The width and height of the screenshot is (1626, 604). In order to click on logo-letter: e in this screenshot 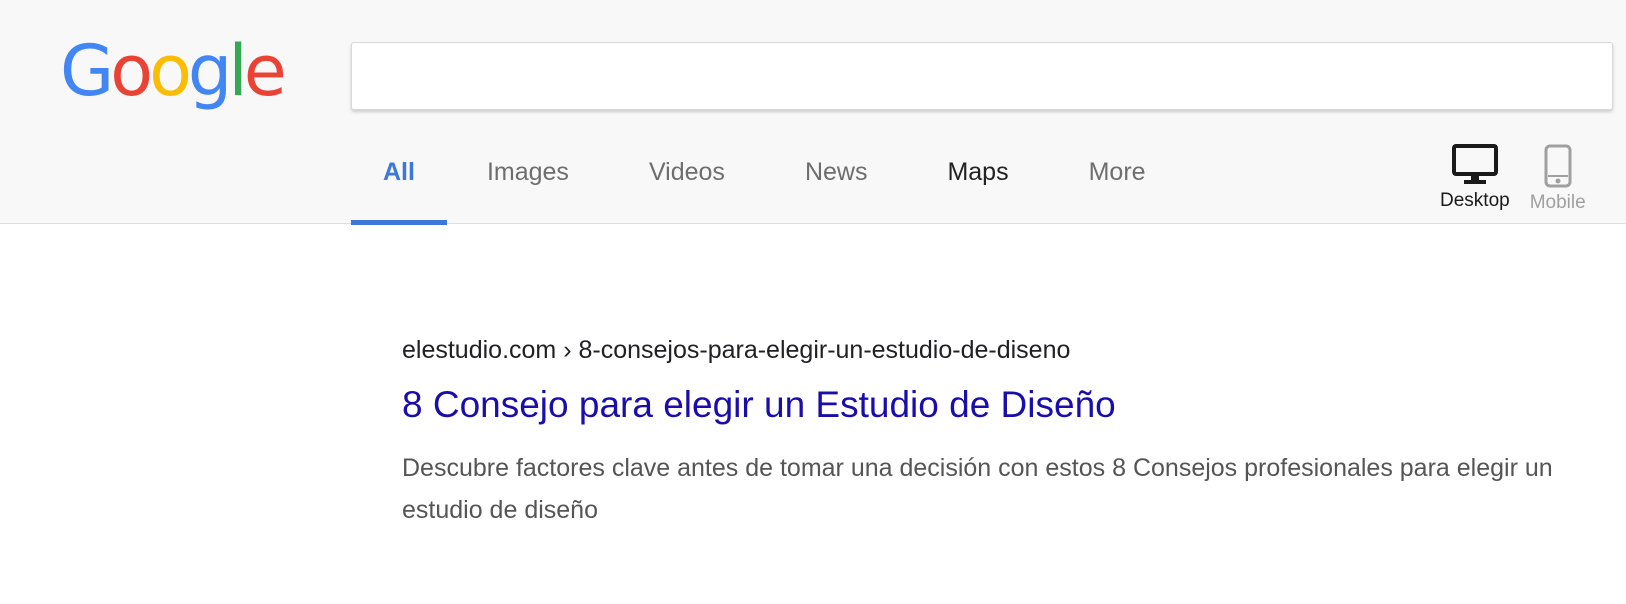, I will do `click(265, 71)`.